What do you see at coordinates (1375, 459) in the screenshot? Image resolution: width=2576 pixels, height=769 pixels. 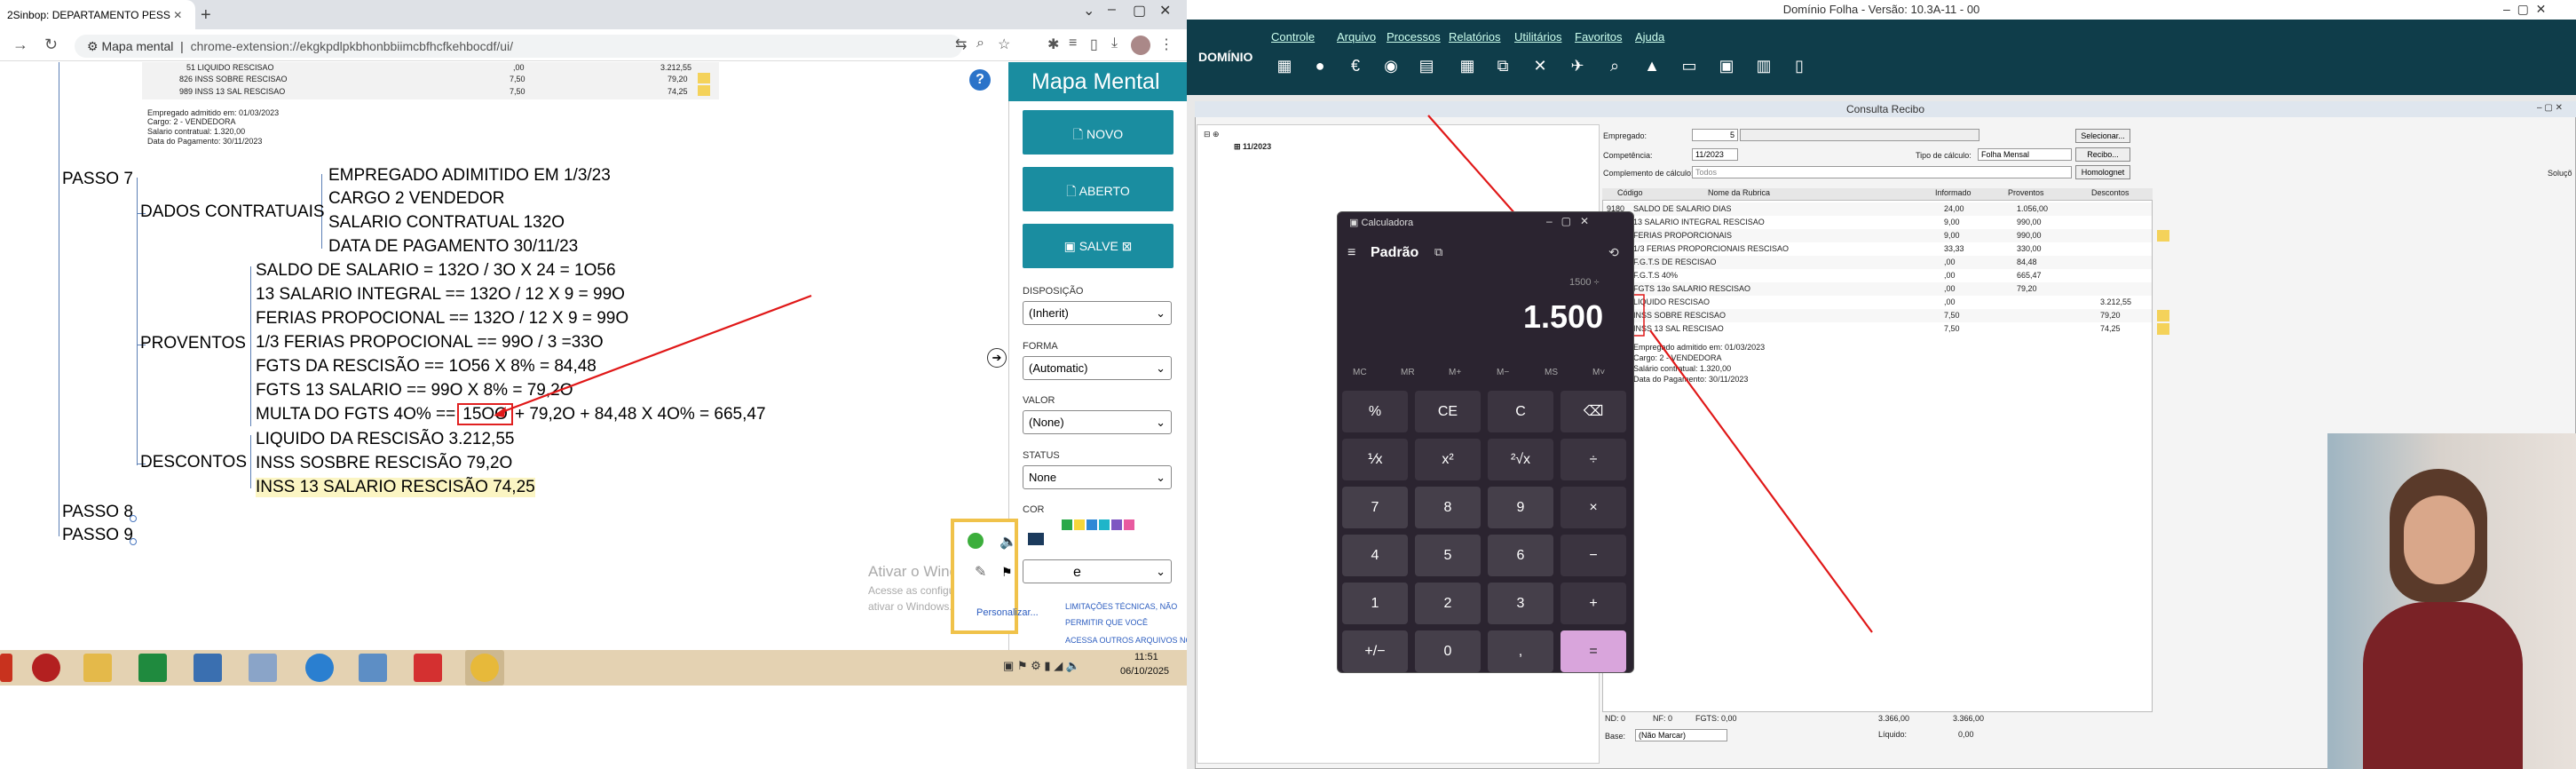 I see `calc-key: ⅟x` at bounding box center [1375, 459].